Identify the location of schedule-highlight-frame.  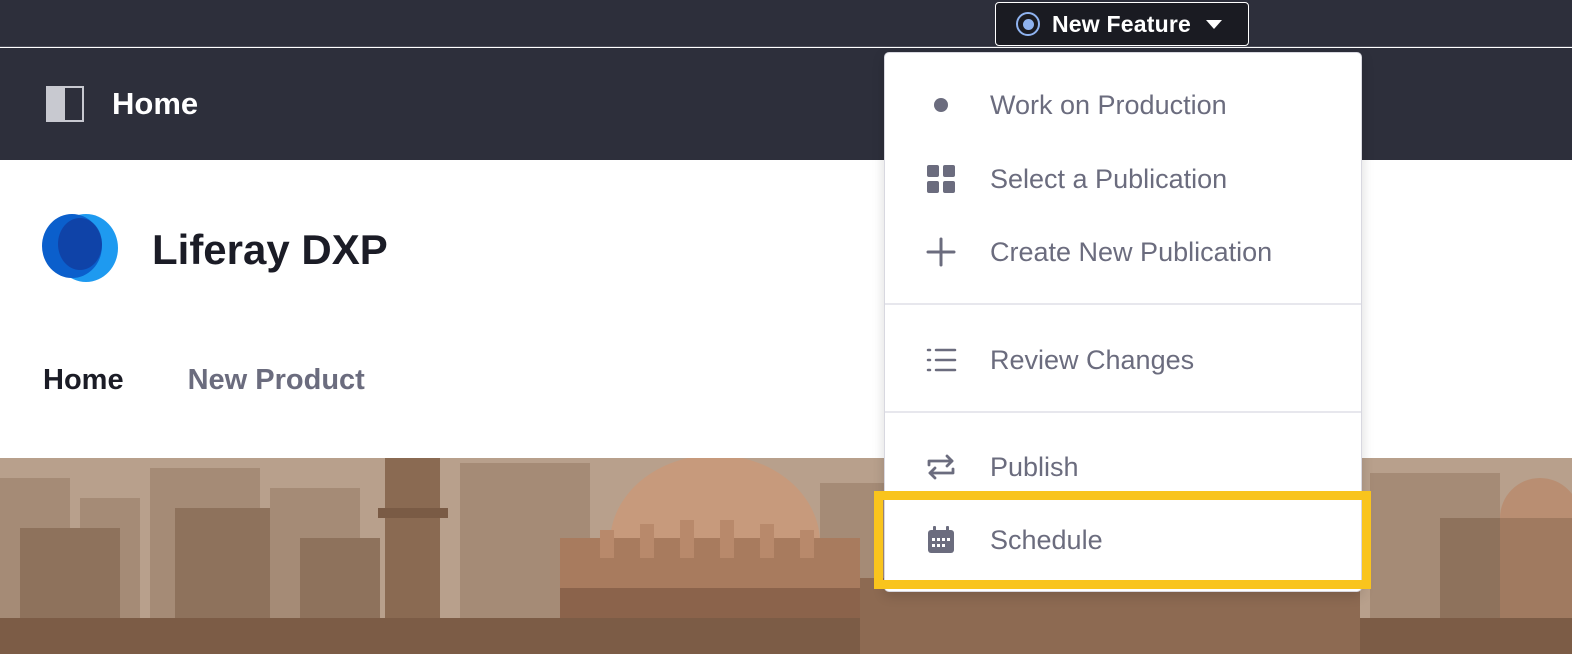
(1122, 540).